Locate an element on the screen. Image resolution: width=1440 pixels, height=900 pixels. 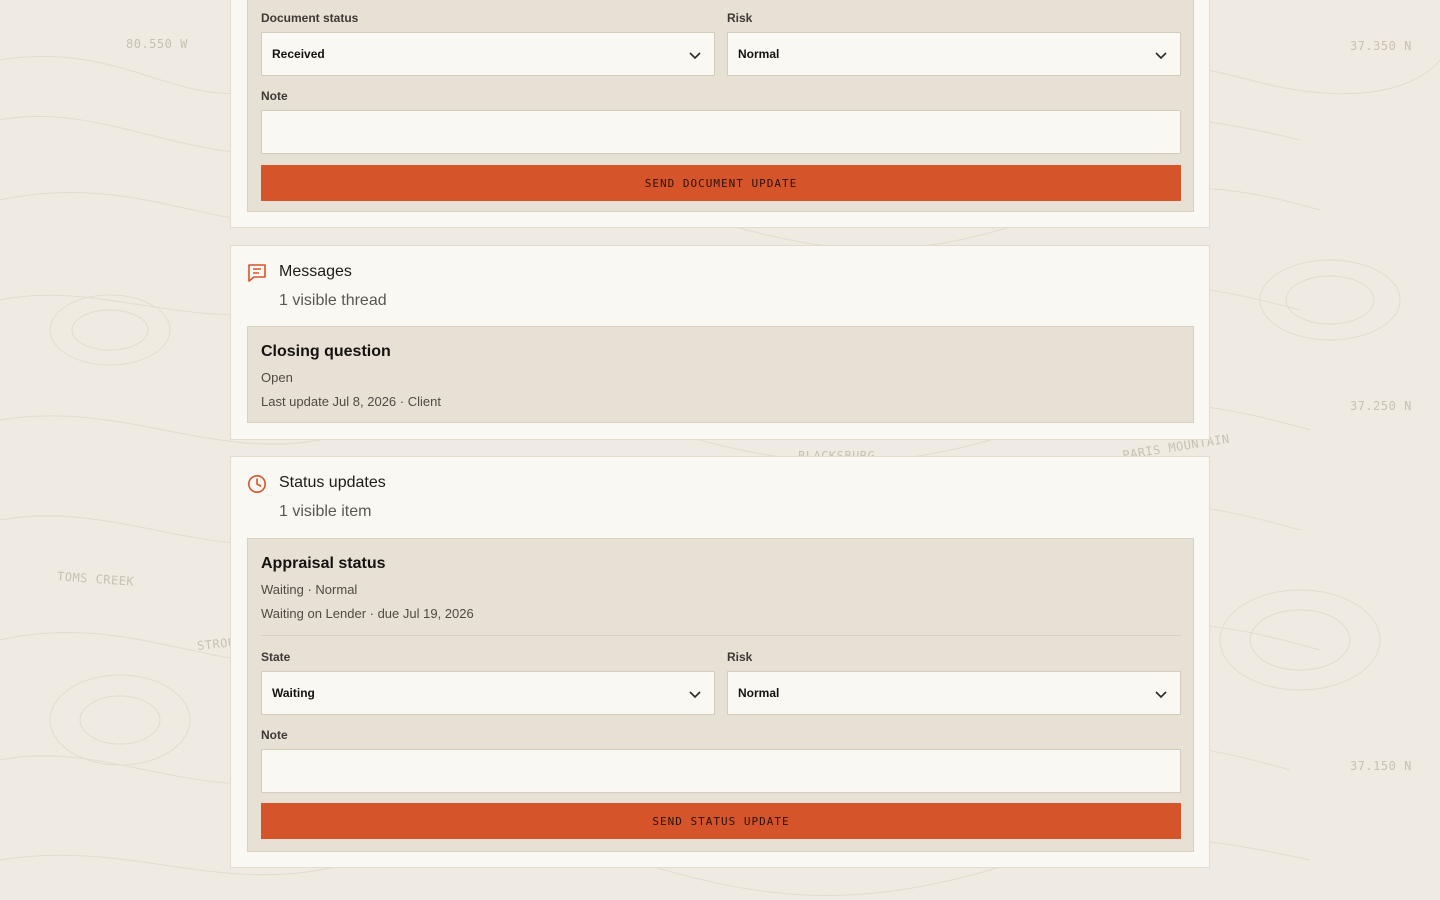
status-risk-select: Normal is located at coordinates (954, 693).